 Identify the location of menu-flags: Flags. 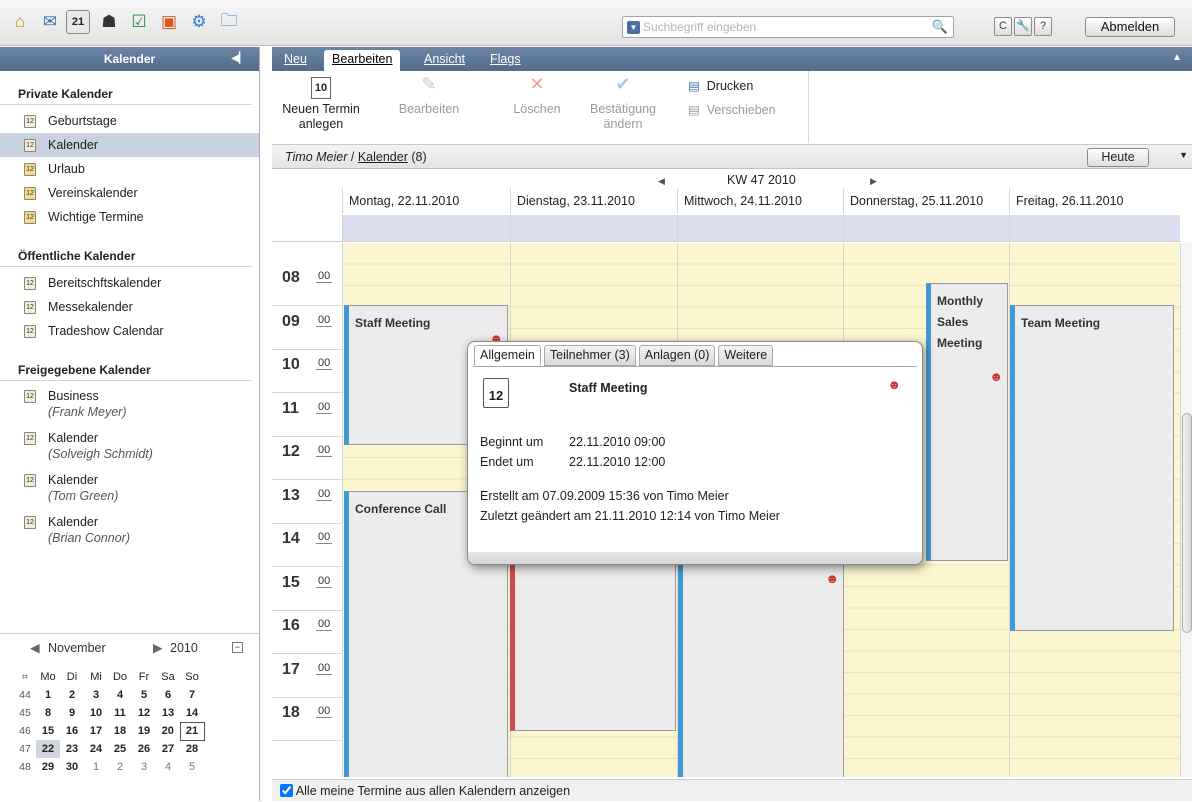
(505, 60).